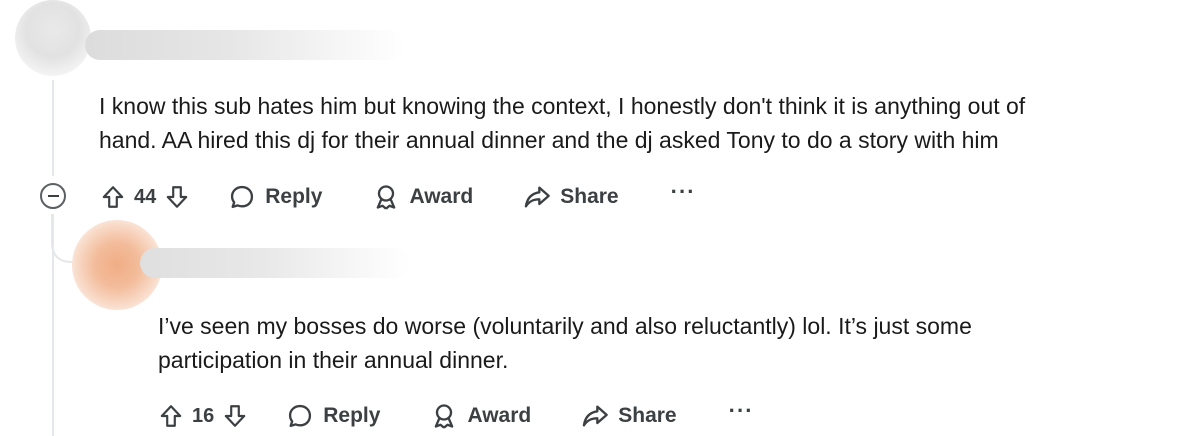 The width and height of the screenshot is (1200, 436). What do you see at coordinates (333, 360) in the screenshot?
I see `comment-line: participation in their annual dinner.` at bounding box center [333, 360].